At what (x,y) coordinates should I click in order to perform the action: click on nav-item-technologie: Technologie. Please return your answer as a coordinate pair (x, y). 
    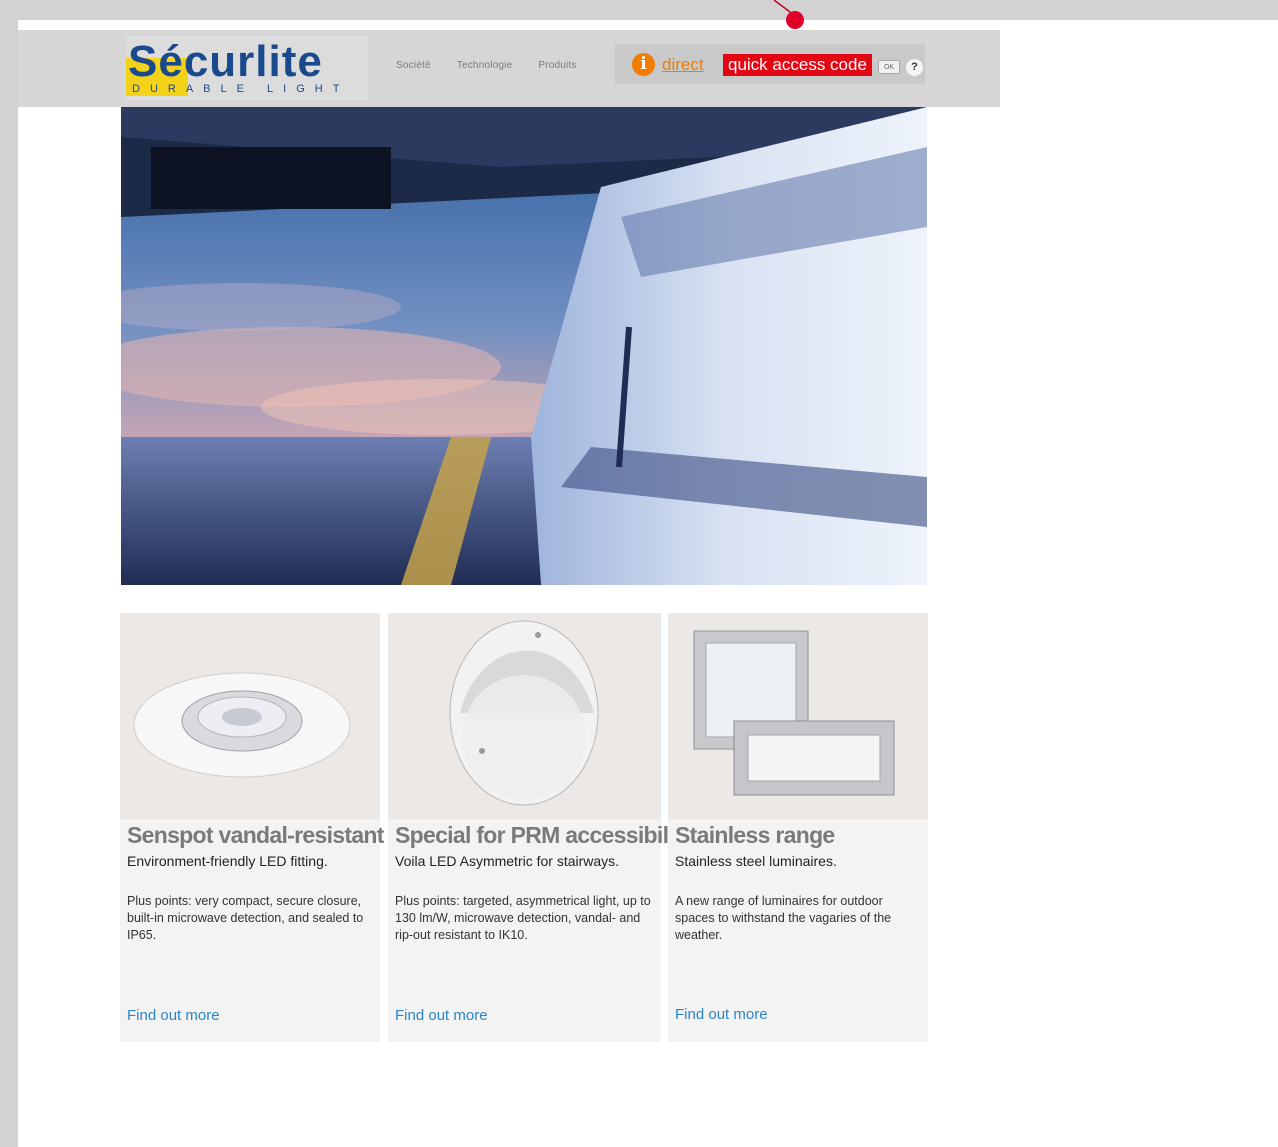
    Looking at the image, I should click on (485, 65).